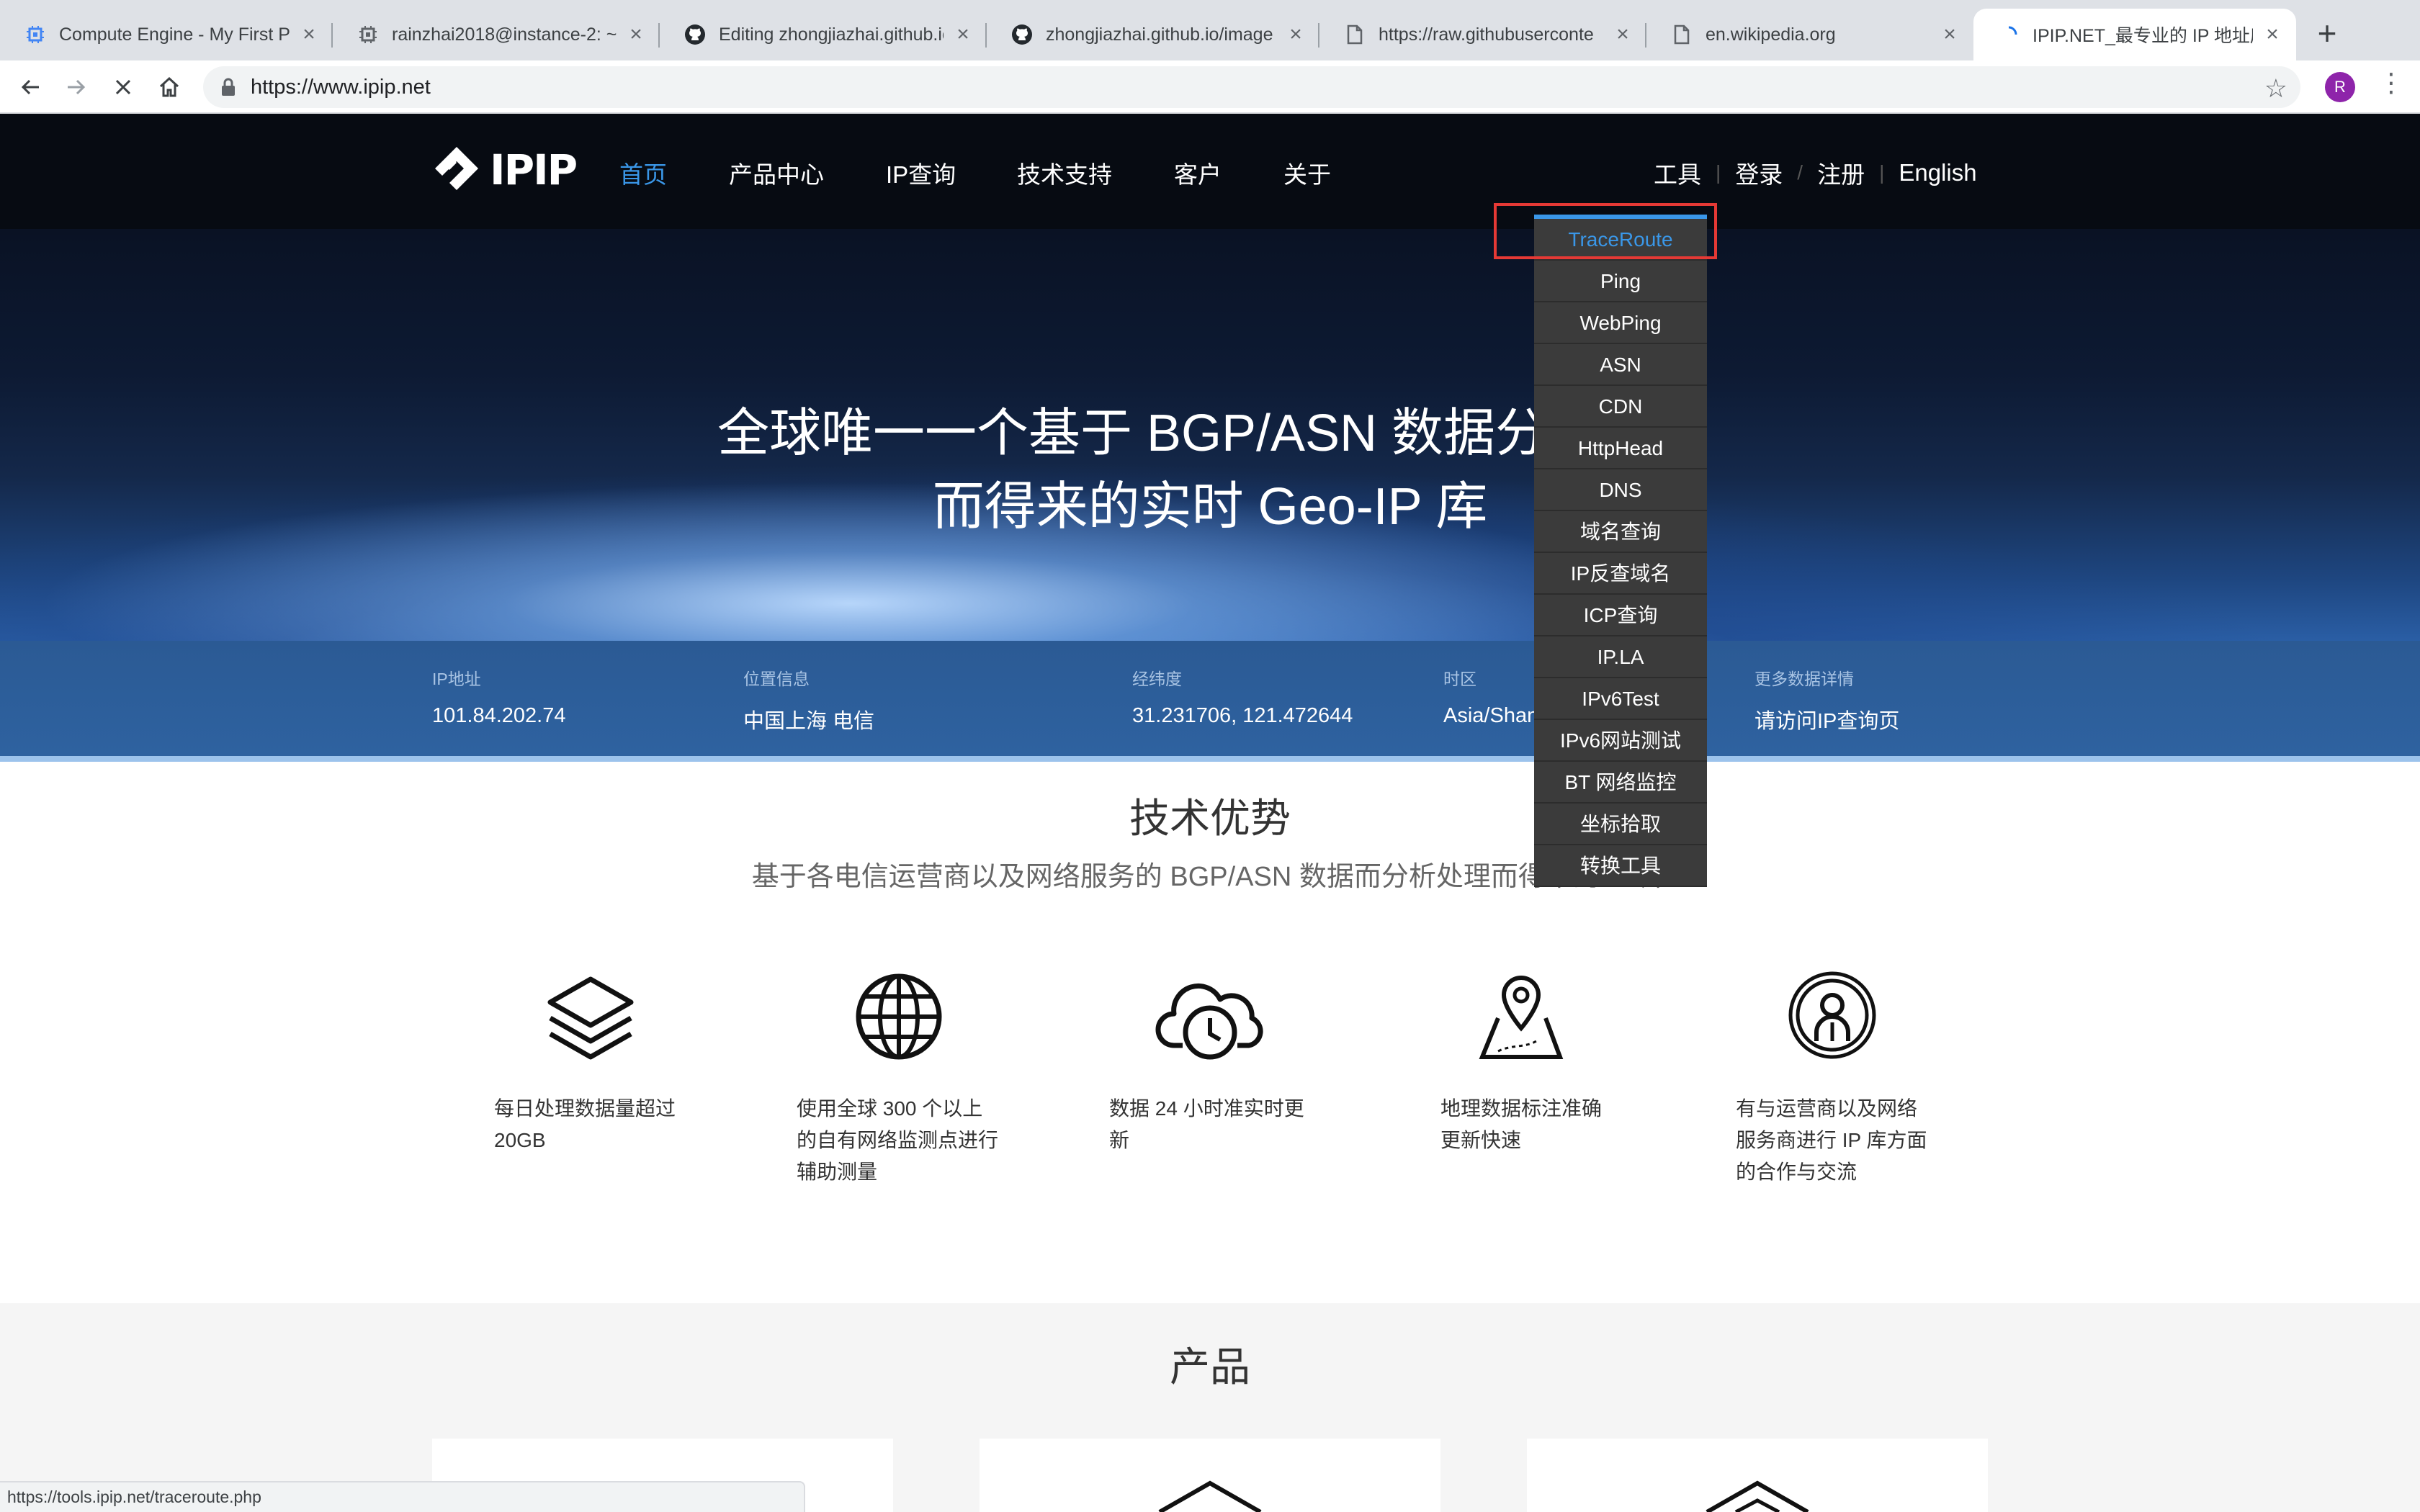 Image resolution: width=2420 pixels, height=1512 pixels. I want to click on menu-item-ipv6-site-test: IPv6网站测试, so click(1620, 741).